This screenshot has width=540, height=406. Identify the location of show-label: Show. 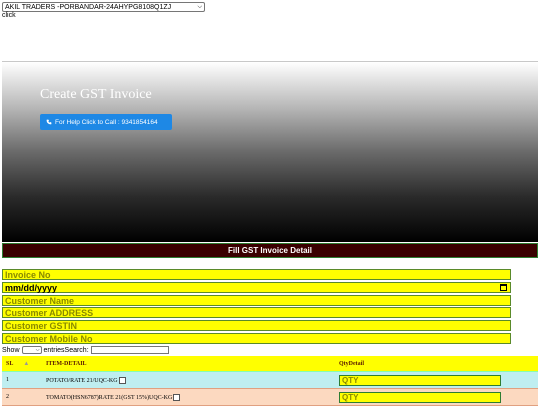
(11, 350).